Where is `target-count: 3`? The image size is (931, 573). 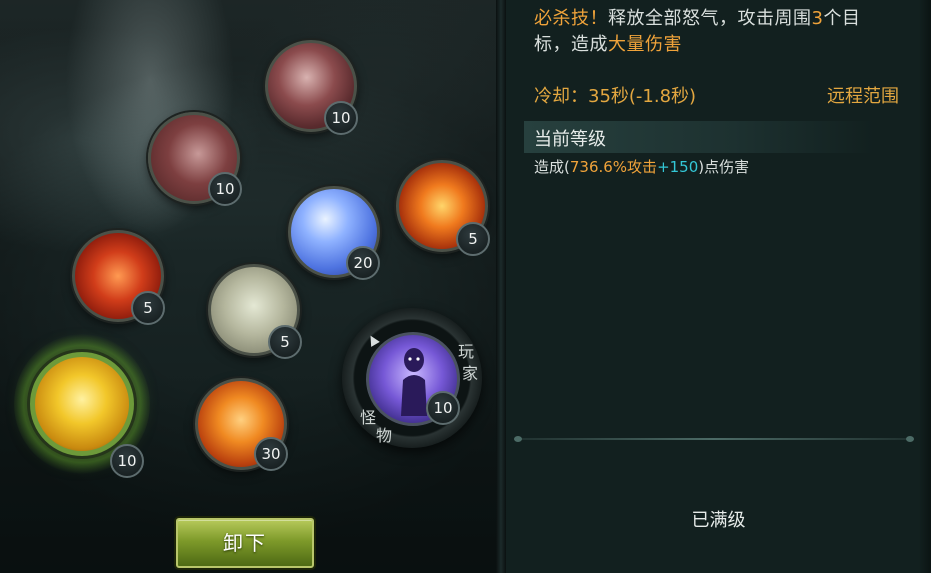
target-count: 3 is located at coordinates (817, 18).